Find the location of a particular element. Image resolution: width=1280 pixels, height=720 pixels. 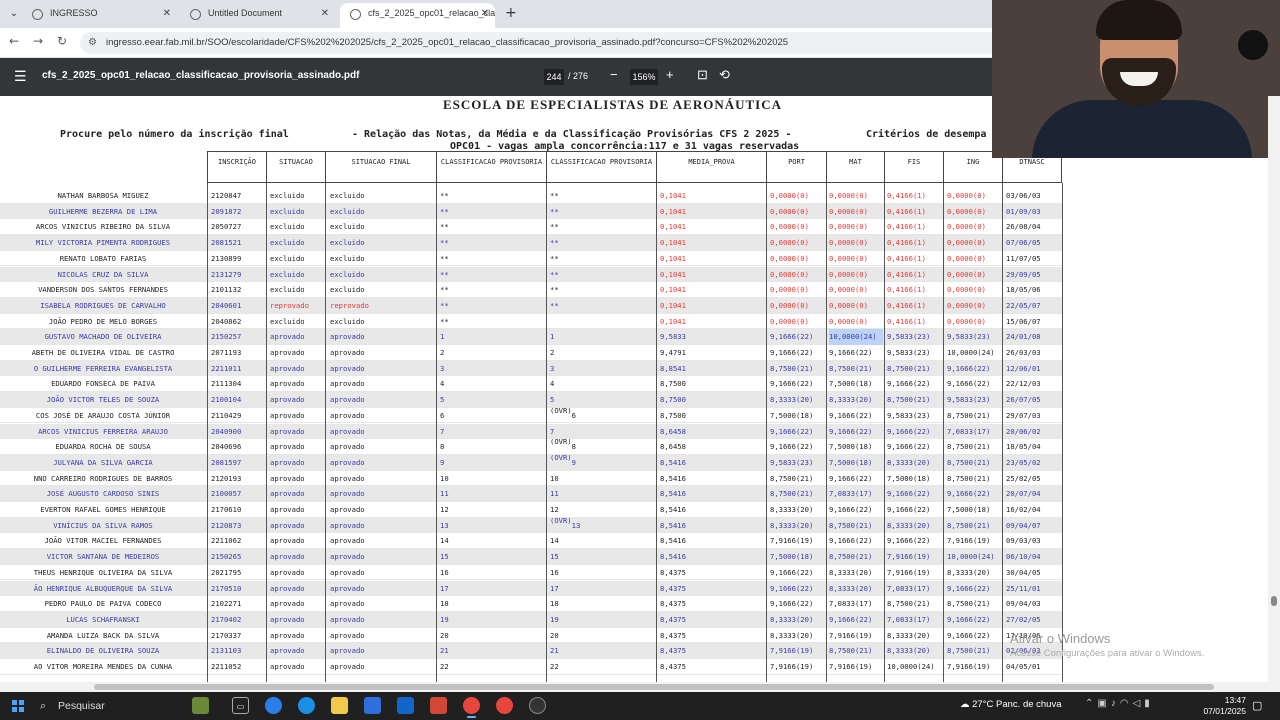

fit-page-icon: ⊡ is located at coordinates (702, 75).